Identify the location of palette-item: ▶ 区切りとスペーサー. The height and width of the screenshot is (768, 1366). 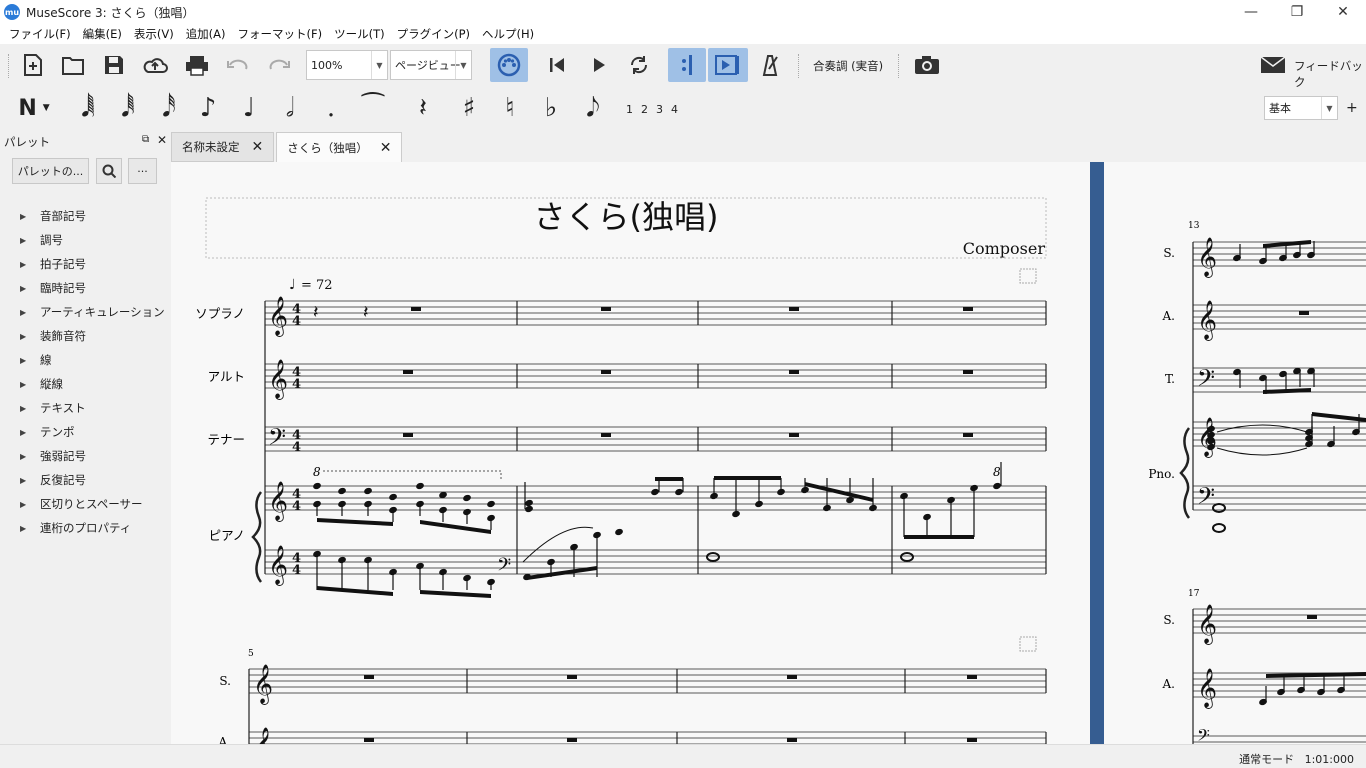
(92, 504).